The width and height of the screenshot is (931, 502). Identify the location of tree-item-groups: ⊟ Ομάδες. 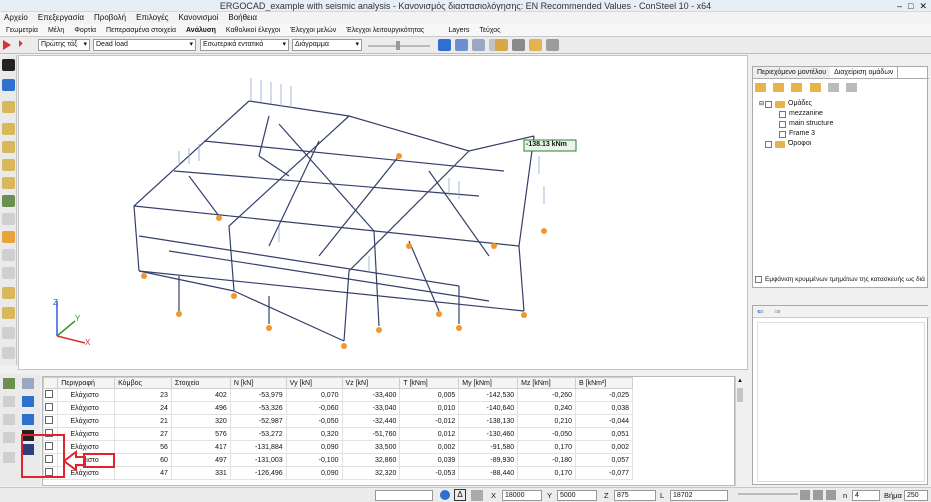
(843, 104).